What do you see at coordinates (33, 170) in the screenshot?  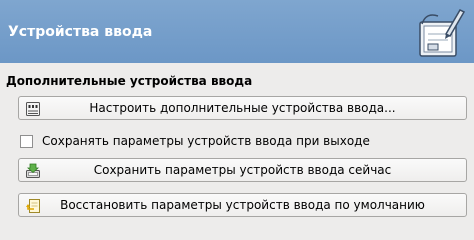 I see `save-icon` at bounding box center [33, 170].